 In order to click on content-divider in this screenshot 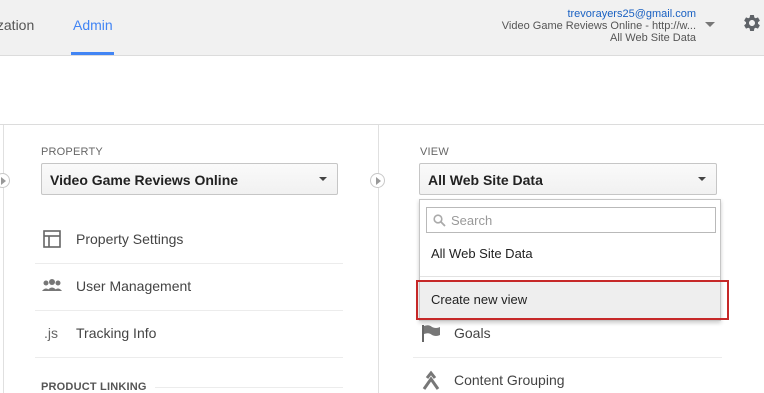, I will do `click(382, 124)`.